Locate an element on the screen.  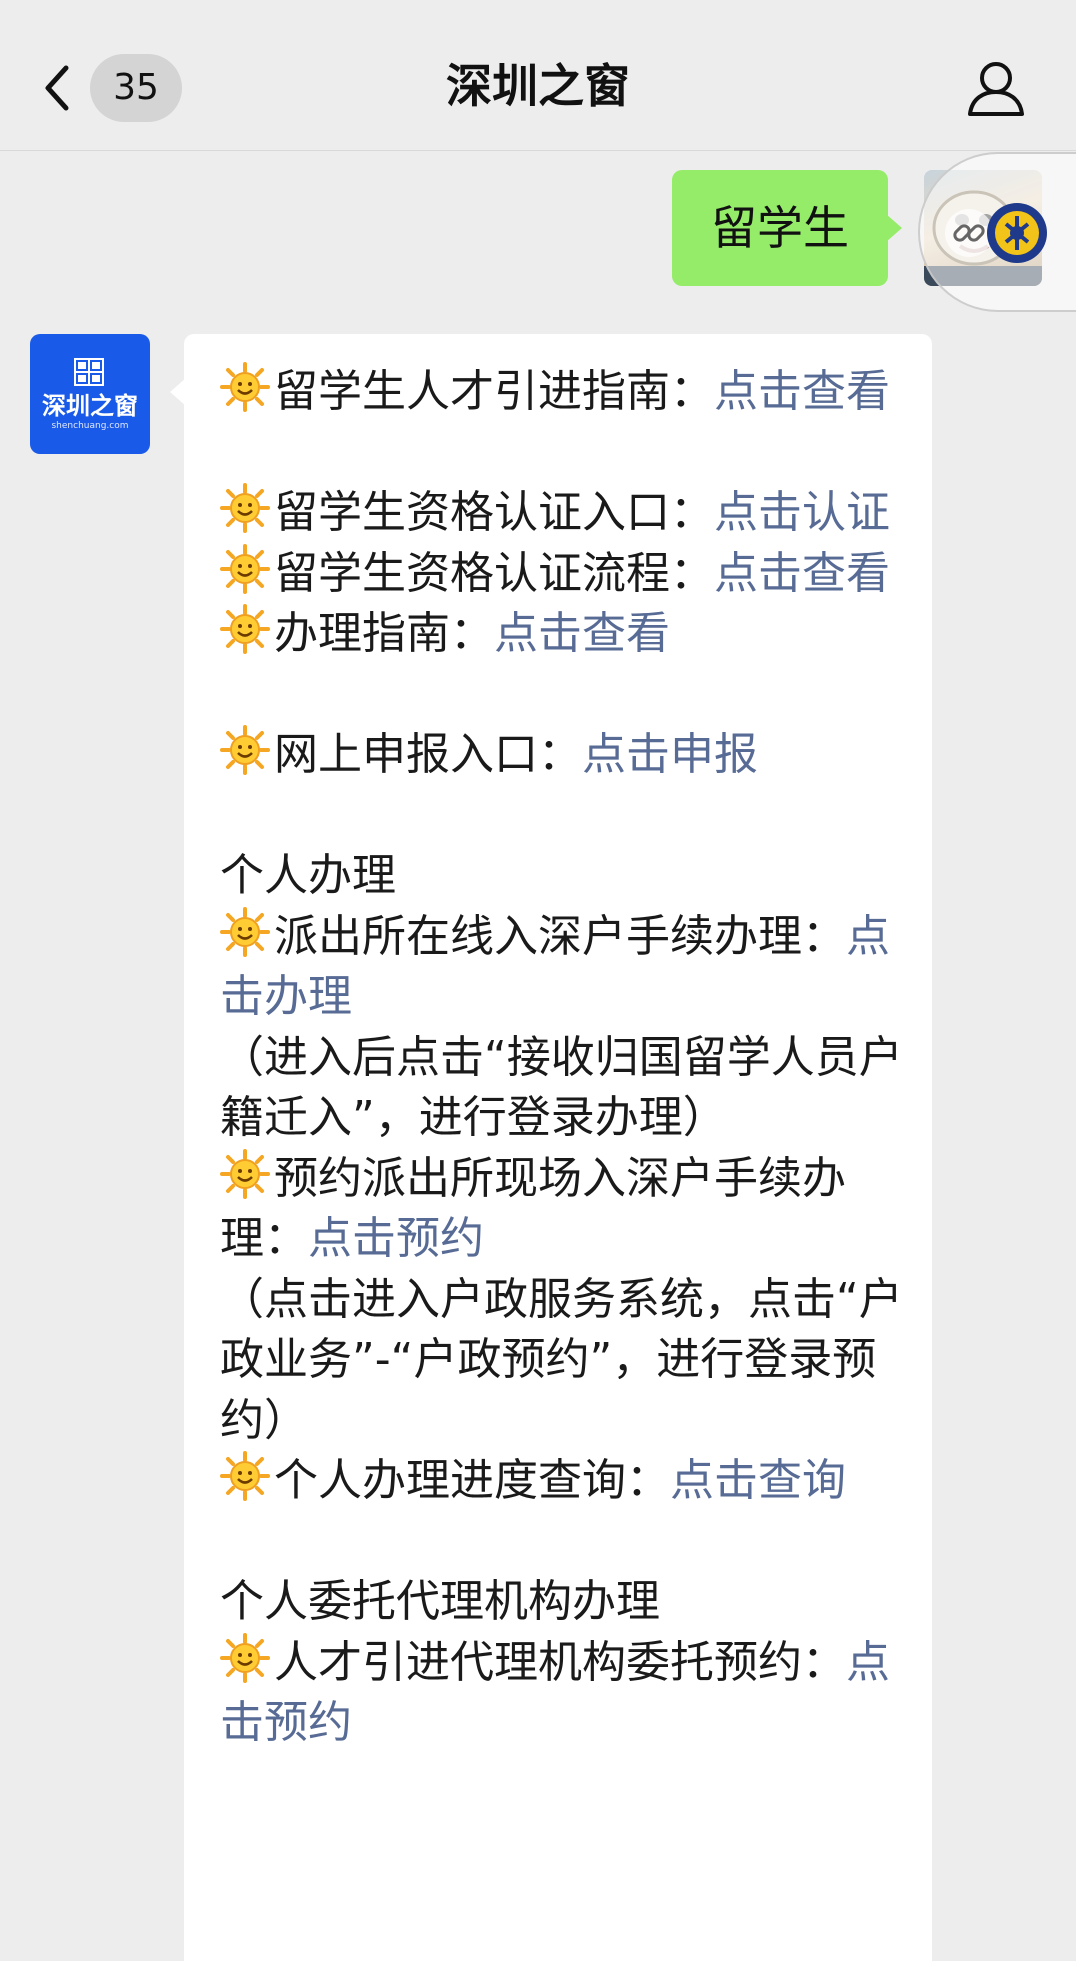
message-item: 人才引进代理机构委托预约：点击预约 is located at coordinates (565, 1693).